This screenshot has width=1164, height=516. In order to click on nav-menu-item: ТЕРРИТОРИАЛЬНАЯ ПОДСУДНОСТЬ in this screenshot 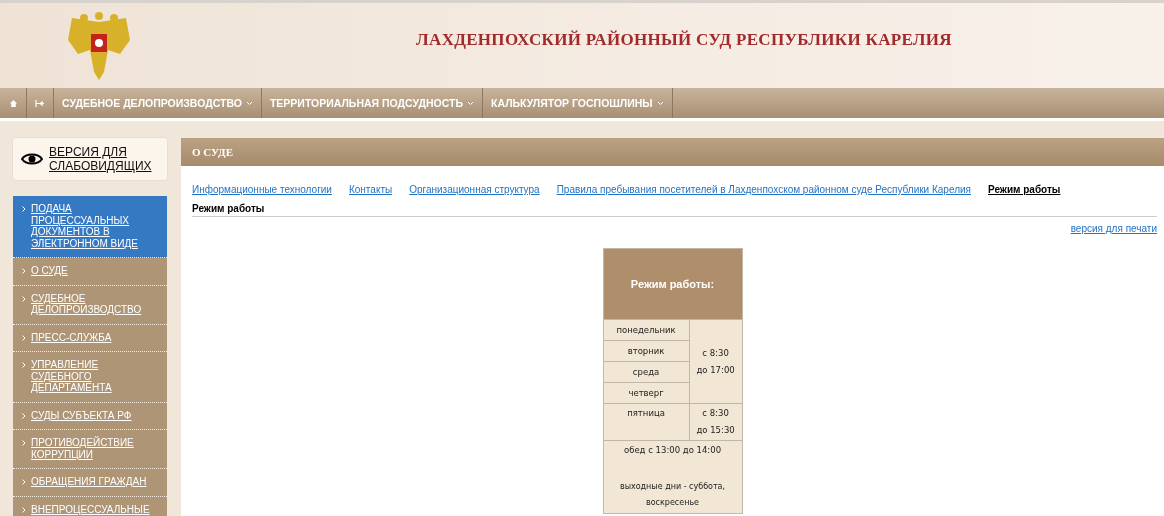, I will do `click(372, 103)`.